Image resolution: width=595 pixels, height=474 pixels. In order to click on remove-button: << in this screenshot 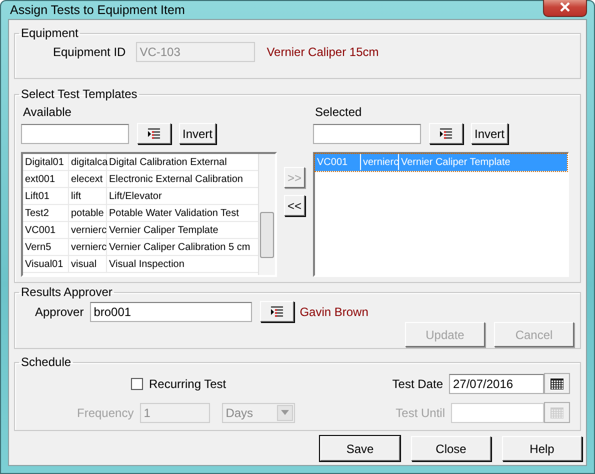, I will do `click(294, 205)`.